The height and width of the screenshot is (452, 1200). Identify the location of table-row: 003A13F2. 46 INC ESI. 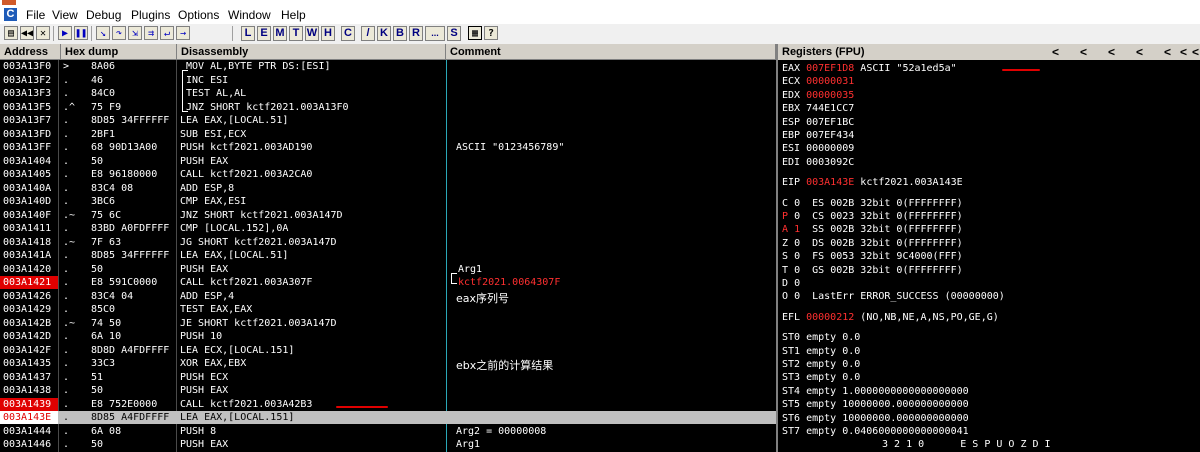
(388, 80).